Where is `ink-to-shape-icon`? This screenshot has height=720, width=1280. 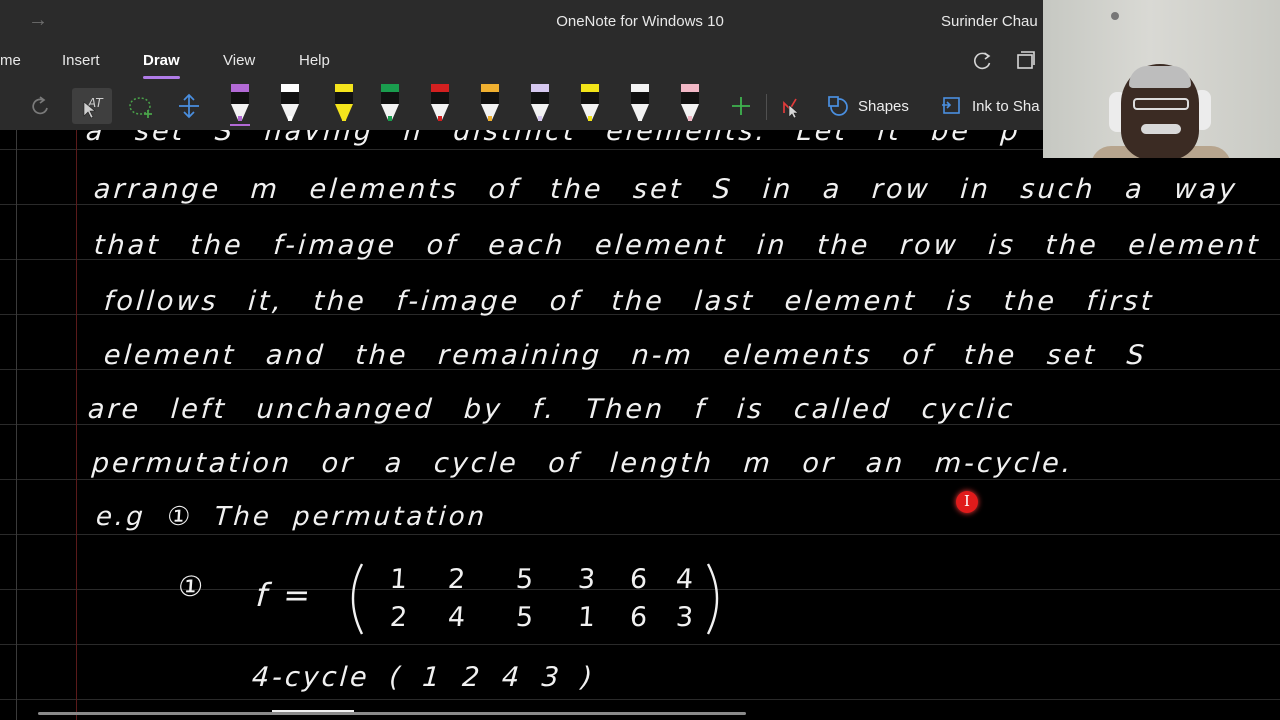
ink-to-shape-icon is located at coordinates (951, 105).